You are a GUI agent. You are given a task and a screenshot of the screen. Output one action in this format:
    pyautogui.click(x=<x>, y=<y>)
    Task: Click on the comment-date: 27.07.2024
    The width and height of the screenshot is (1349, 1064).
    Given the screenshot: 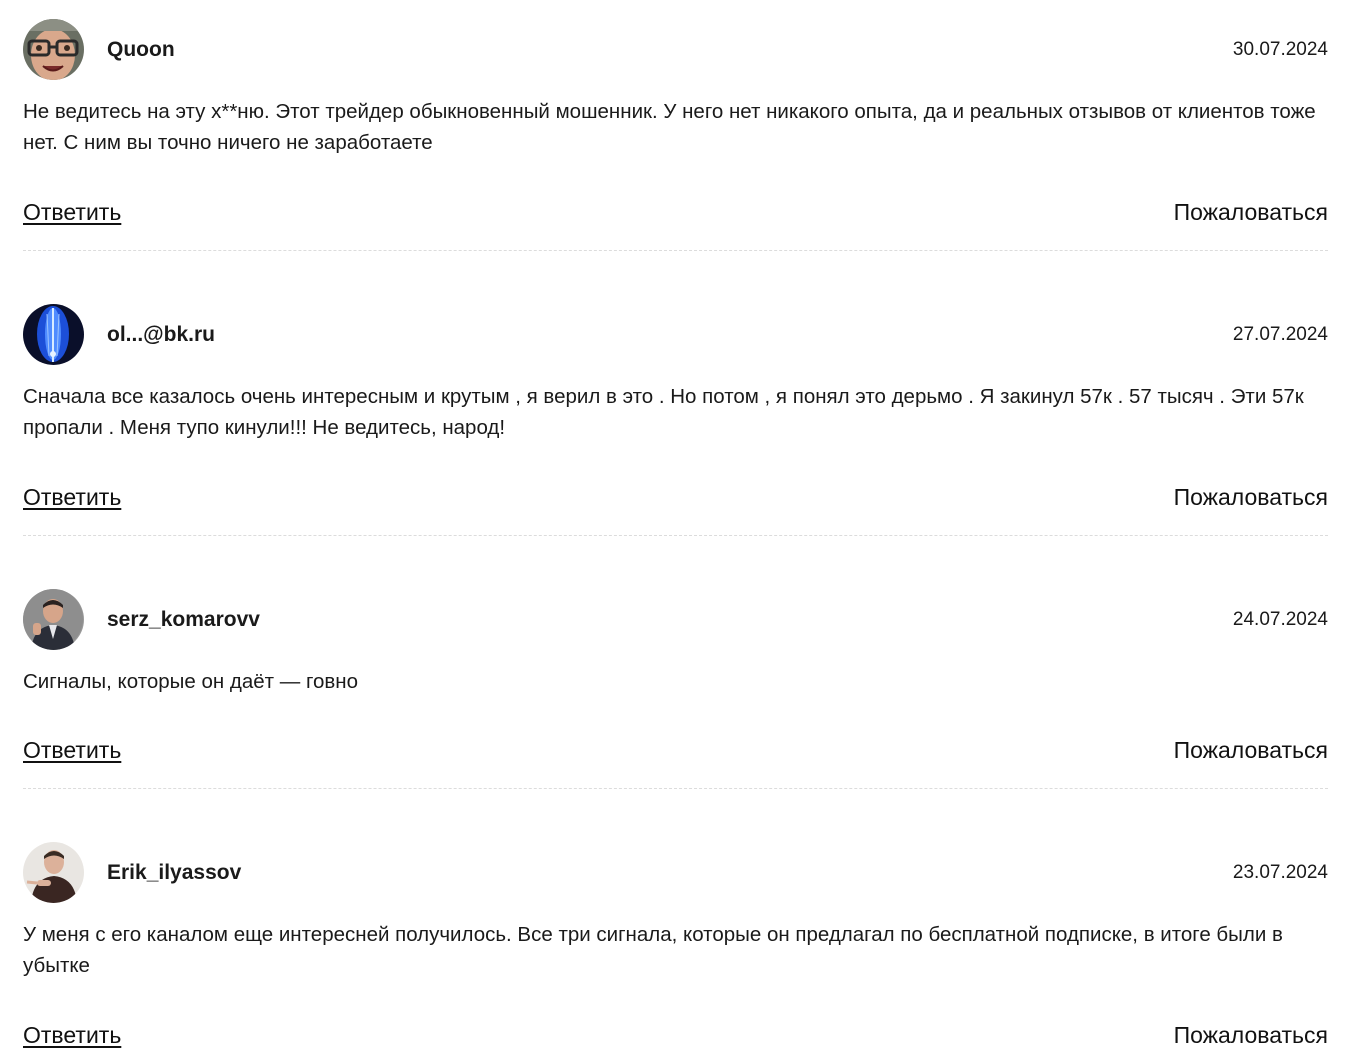 What is the action you would take?
    pyautogui.click(x=1280, y=334)
    